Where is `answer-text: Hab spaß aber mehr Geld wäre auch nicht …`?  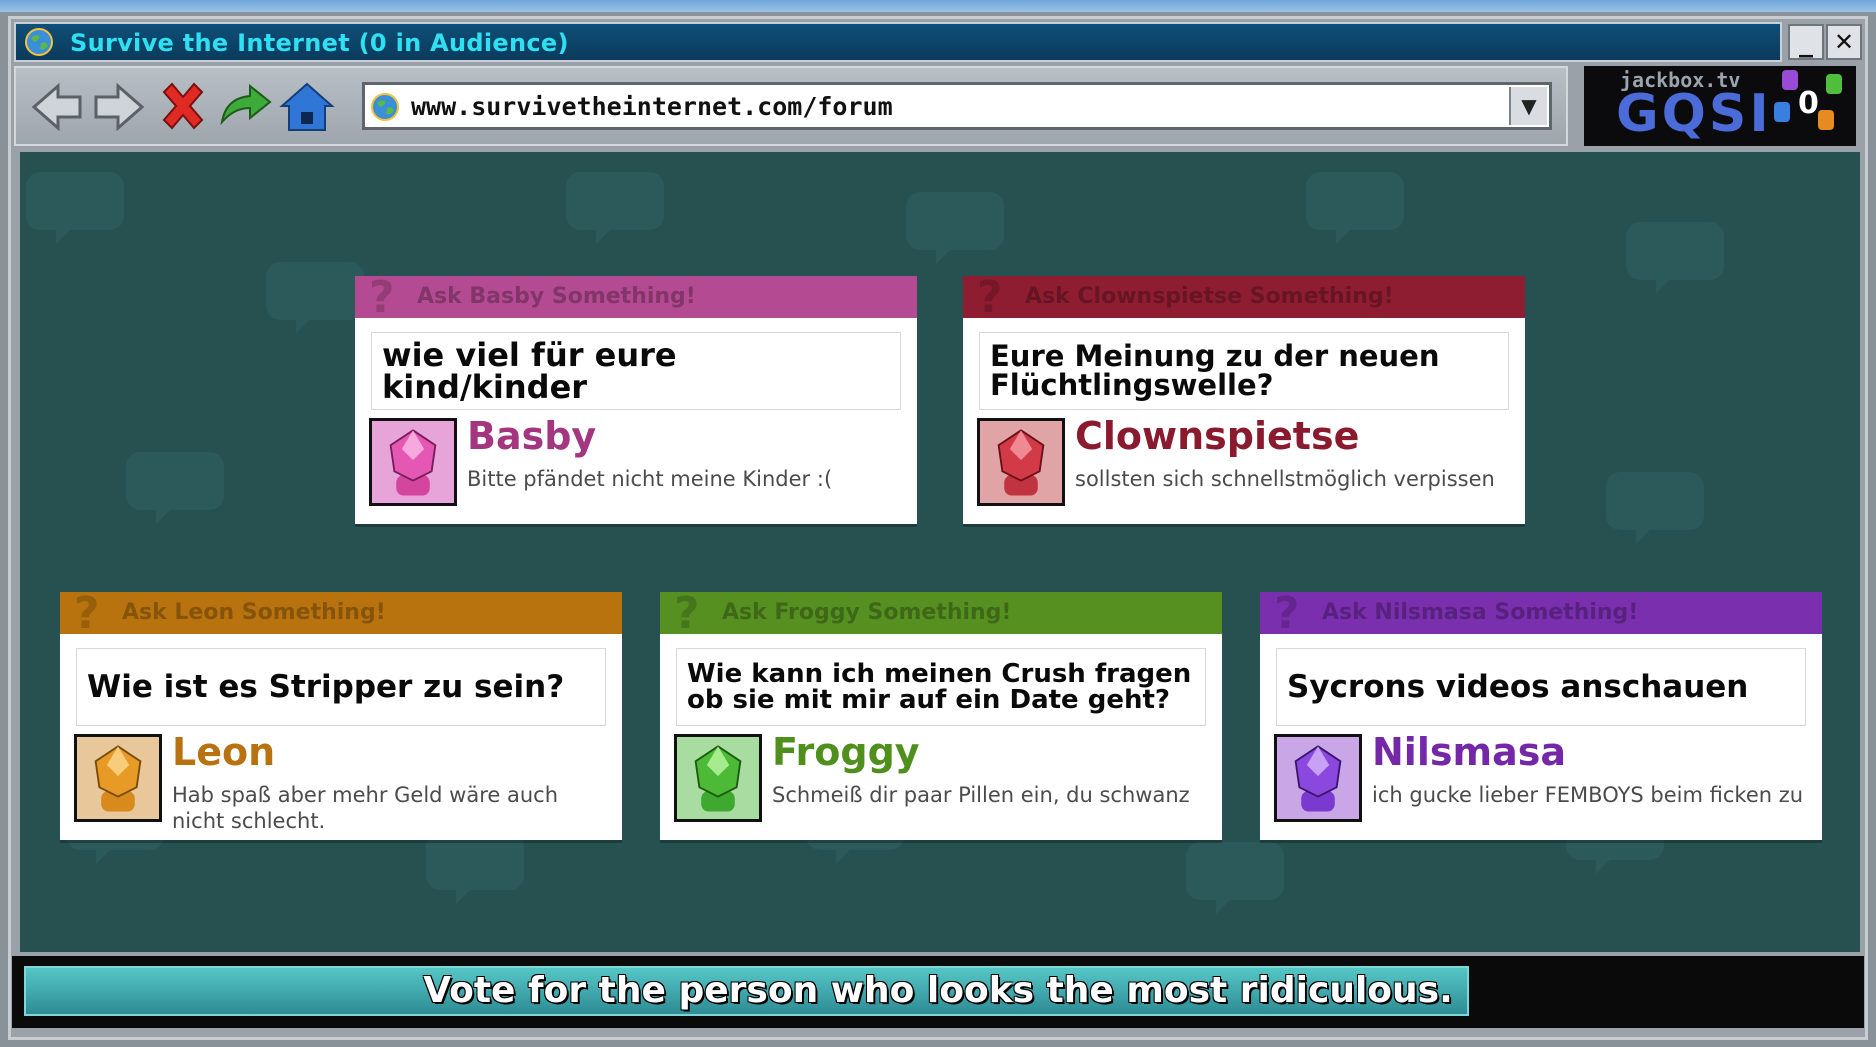 answer-text: Hab spaß aber mehr Geld wäre auch nicht … is located at coordinates (365, 808).